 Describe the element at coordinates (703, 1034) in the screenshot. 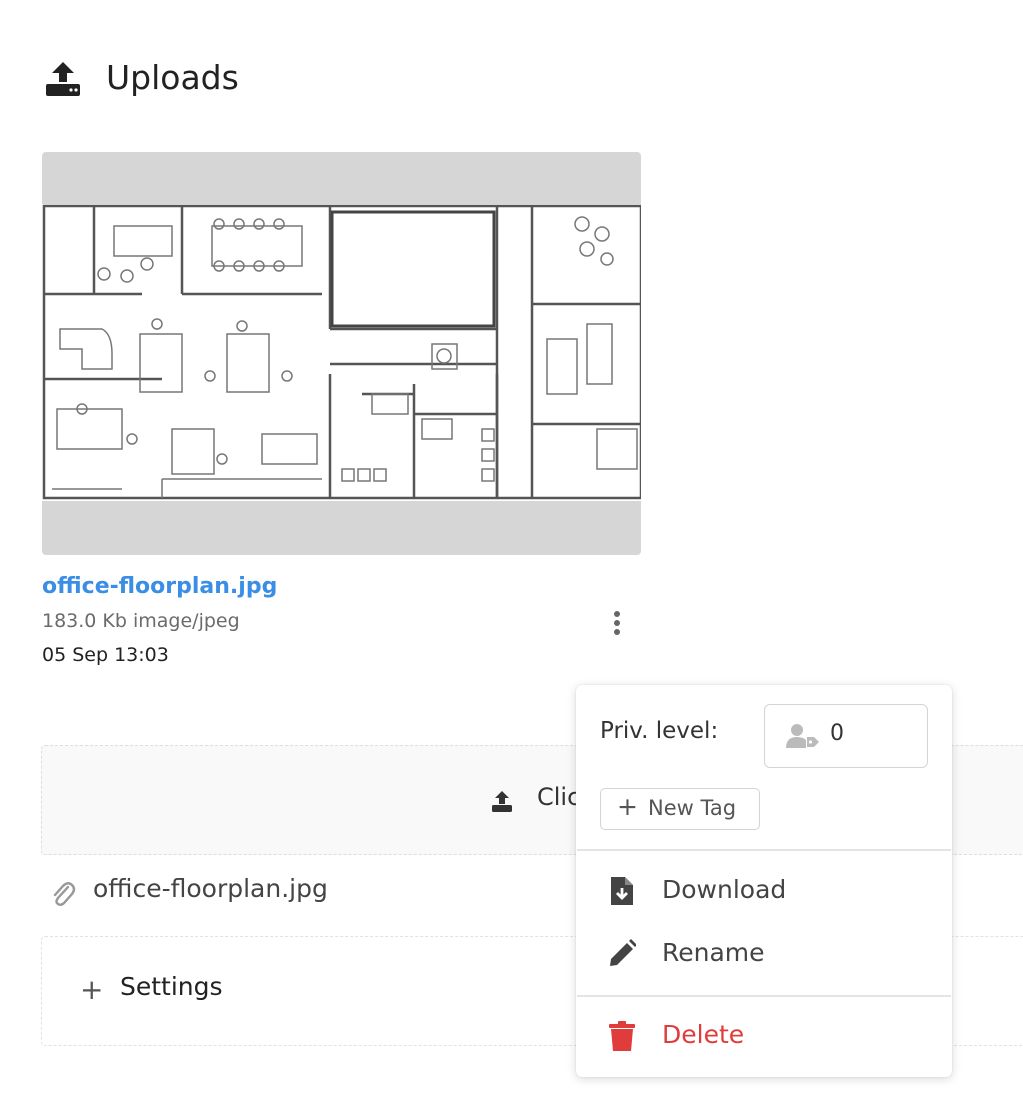

I see `menu-item-delete: Delete` at that location.